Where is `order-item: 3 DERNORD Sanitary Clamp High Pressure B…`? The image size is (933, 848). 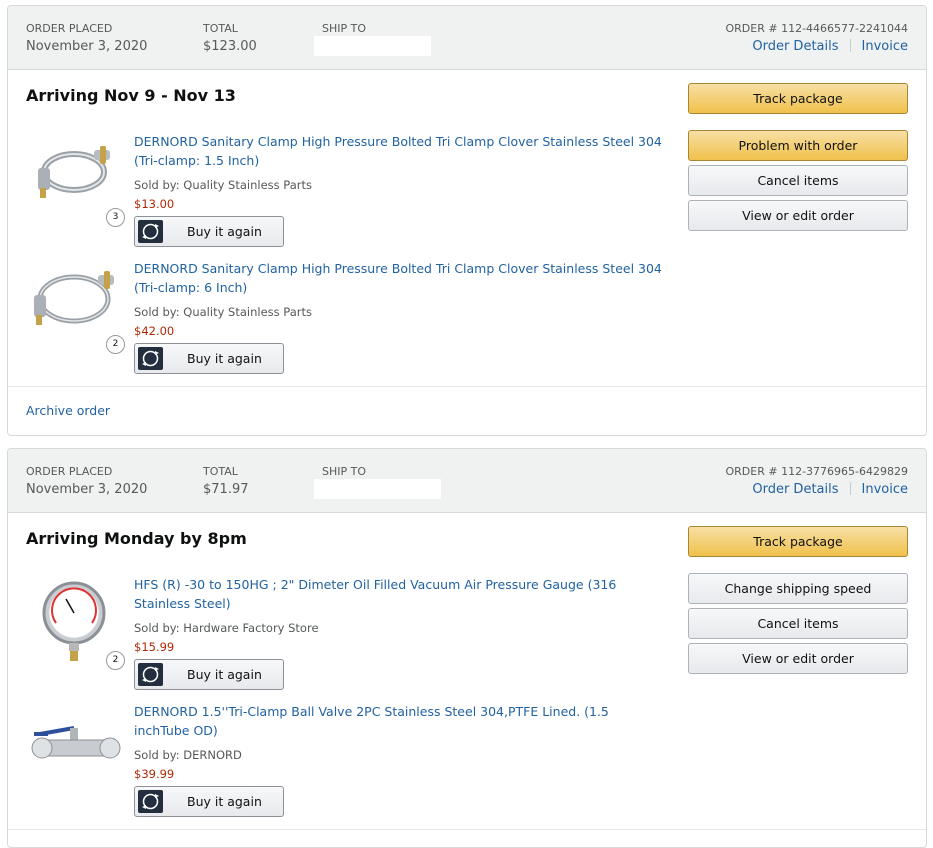 order-item: 3 DERNORD Sanitary Clamp High Pressure B… is located at coordinates (346, 188).